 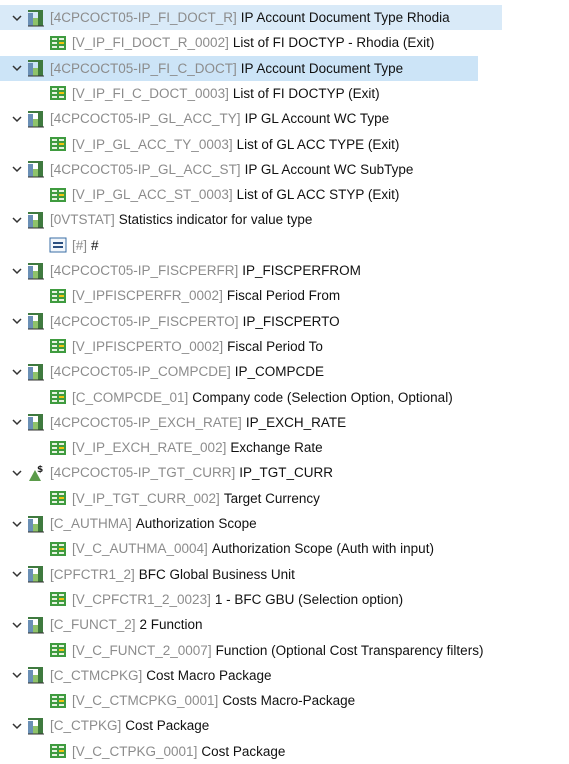 What do you see at coordinates (345, 17) in the screenshot?
I see `node-description: IP Account Document Type Rhodia` at bounding box center [345, 17].